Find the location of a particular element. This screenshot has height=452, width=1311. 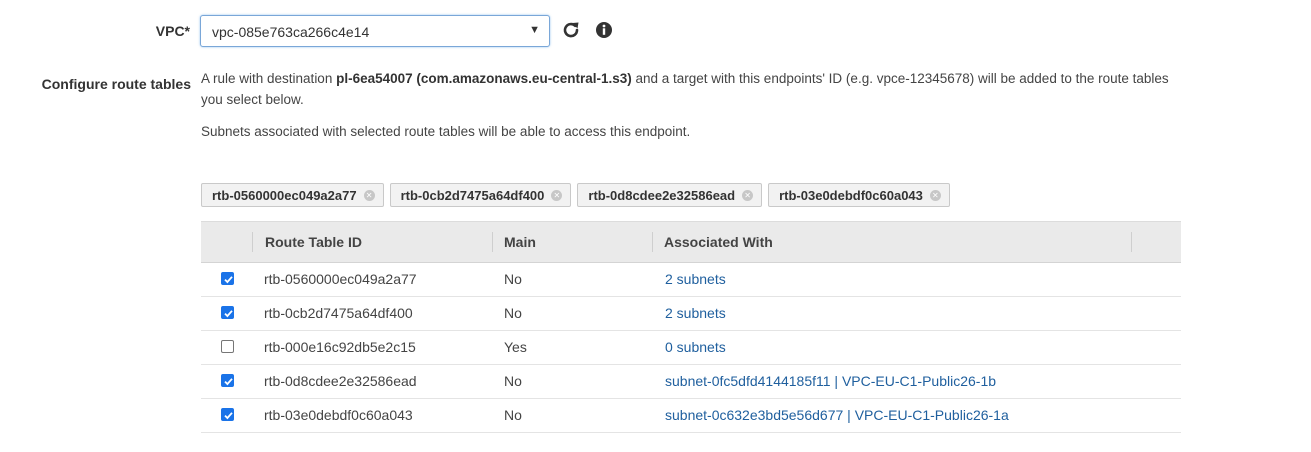

route-table-token: rtb-0560000ec049a2a77 ✕ is located at coordinates (292, 195).